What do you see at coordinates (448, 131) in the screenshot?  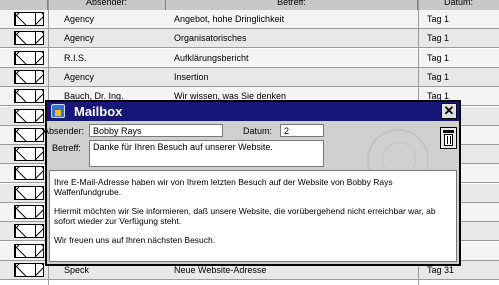 I see `trash-icon` at bounding box center [448, 131].